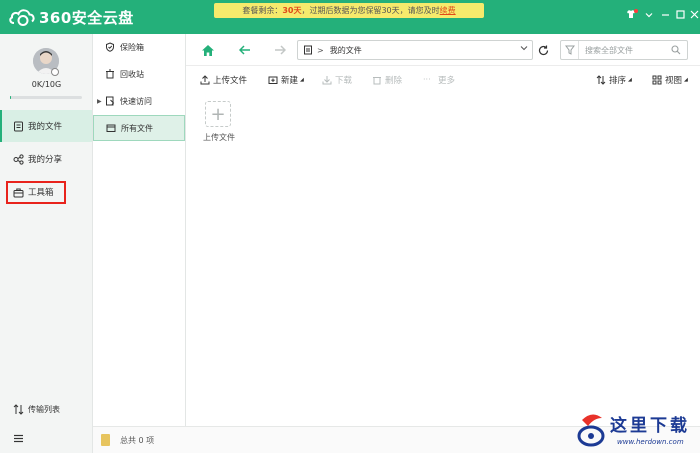 This screenshot has width=700, height=453. Describe the element at coordinates (290, 81) in the screenshot. I see `new-label: 新建` at that location.